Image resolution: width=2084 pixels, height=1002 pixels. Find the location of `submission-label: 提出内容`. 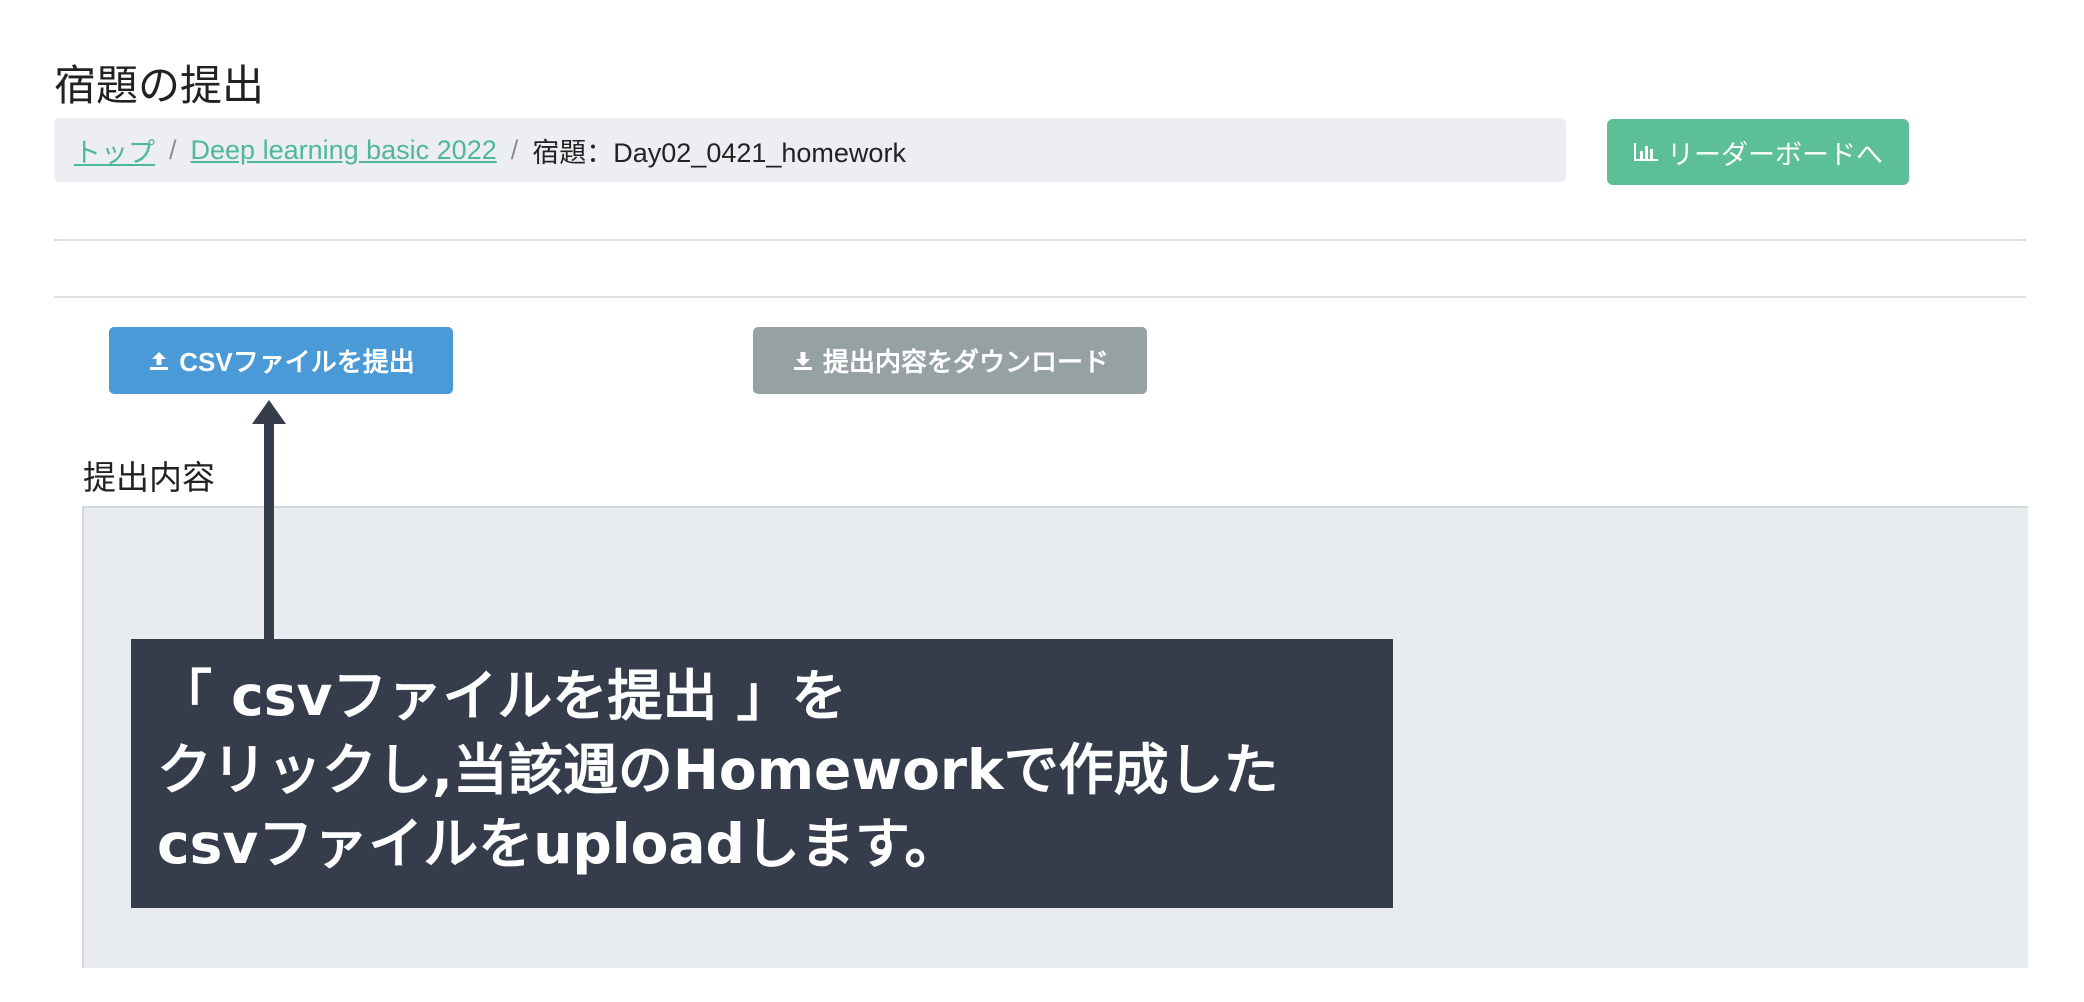

submission-label: 提出内容 is located at coordinates (149, 477).